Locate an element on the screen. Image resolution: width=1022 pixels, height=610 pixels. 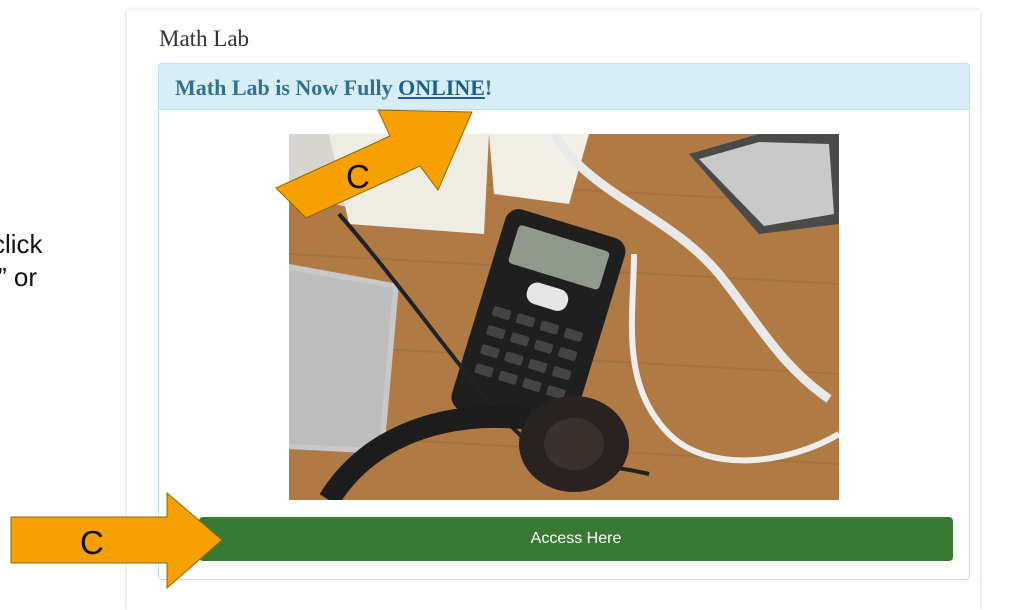
annotation-arrow-top is located at coordinates (374, 164).